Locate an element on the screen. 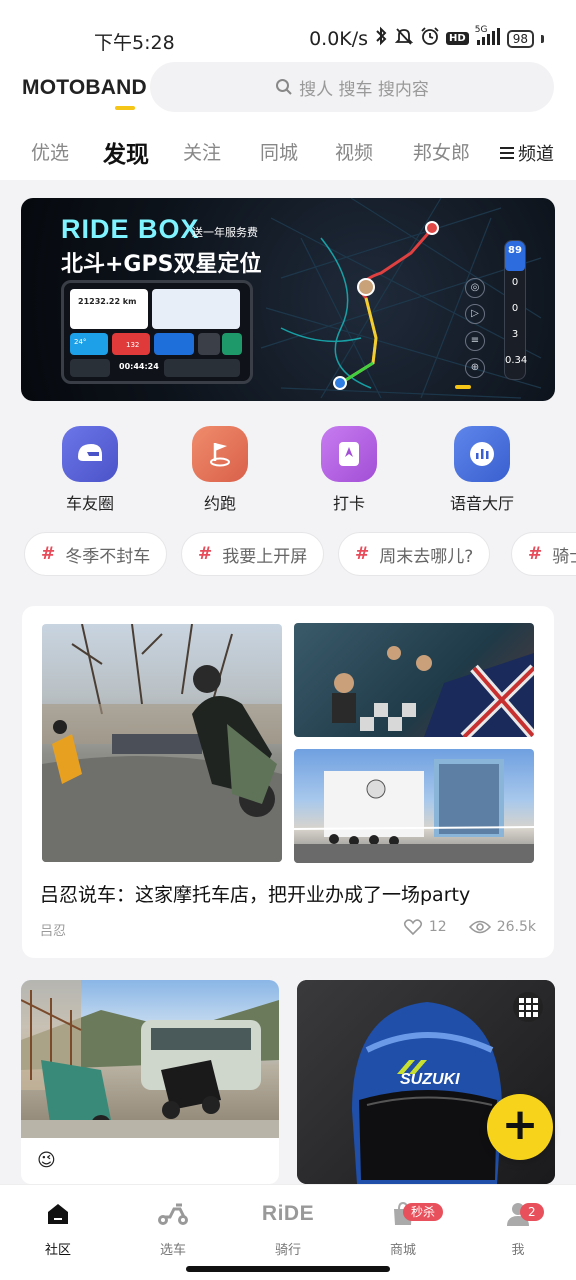 This screenshot has width=576, height=1280. channel-label: 频道 is located at coordinates (536, 154).